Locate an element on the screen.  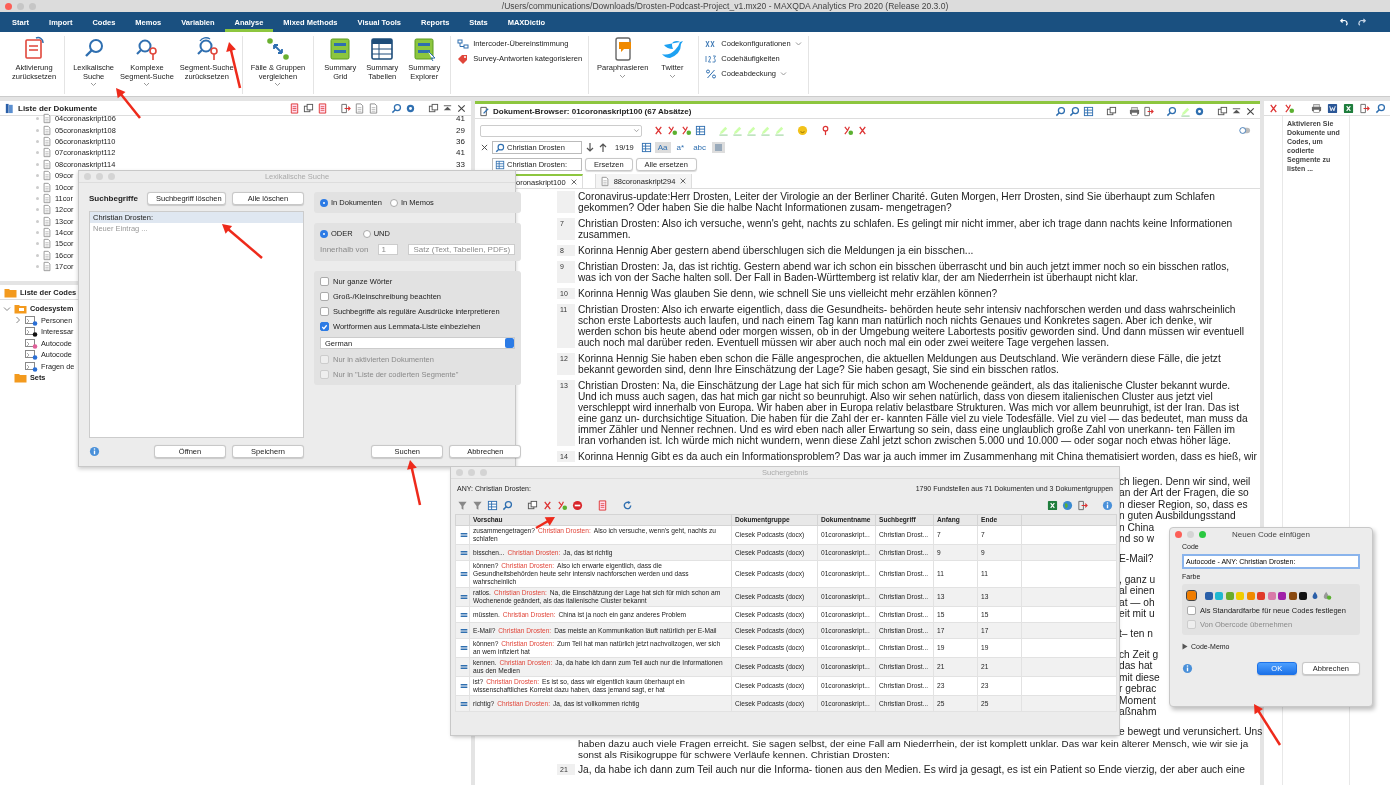
refresh-icon is located at coordinates (627, 505).